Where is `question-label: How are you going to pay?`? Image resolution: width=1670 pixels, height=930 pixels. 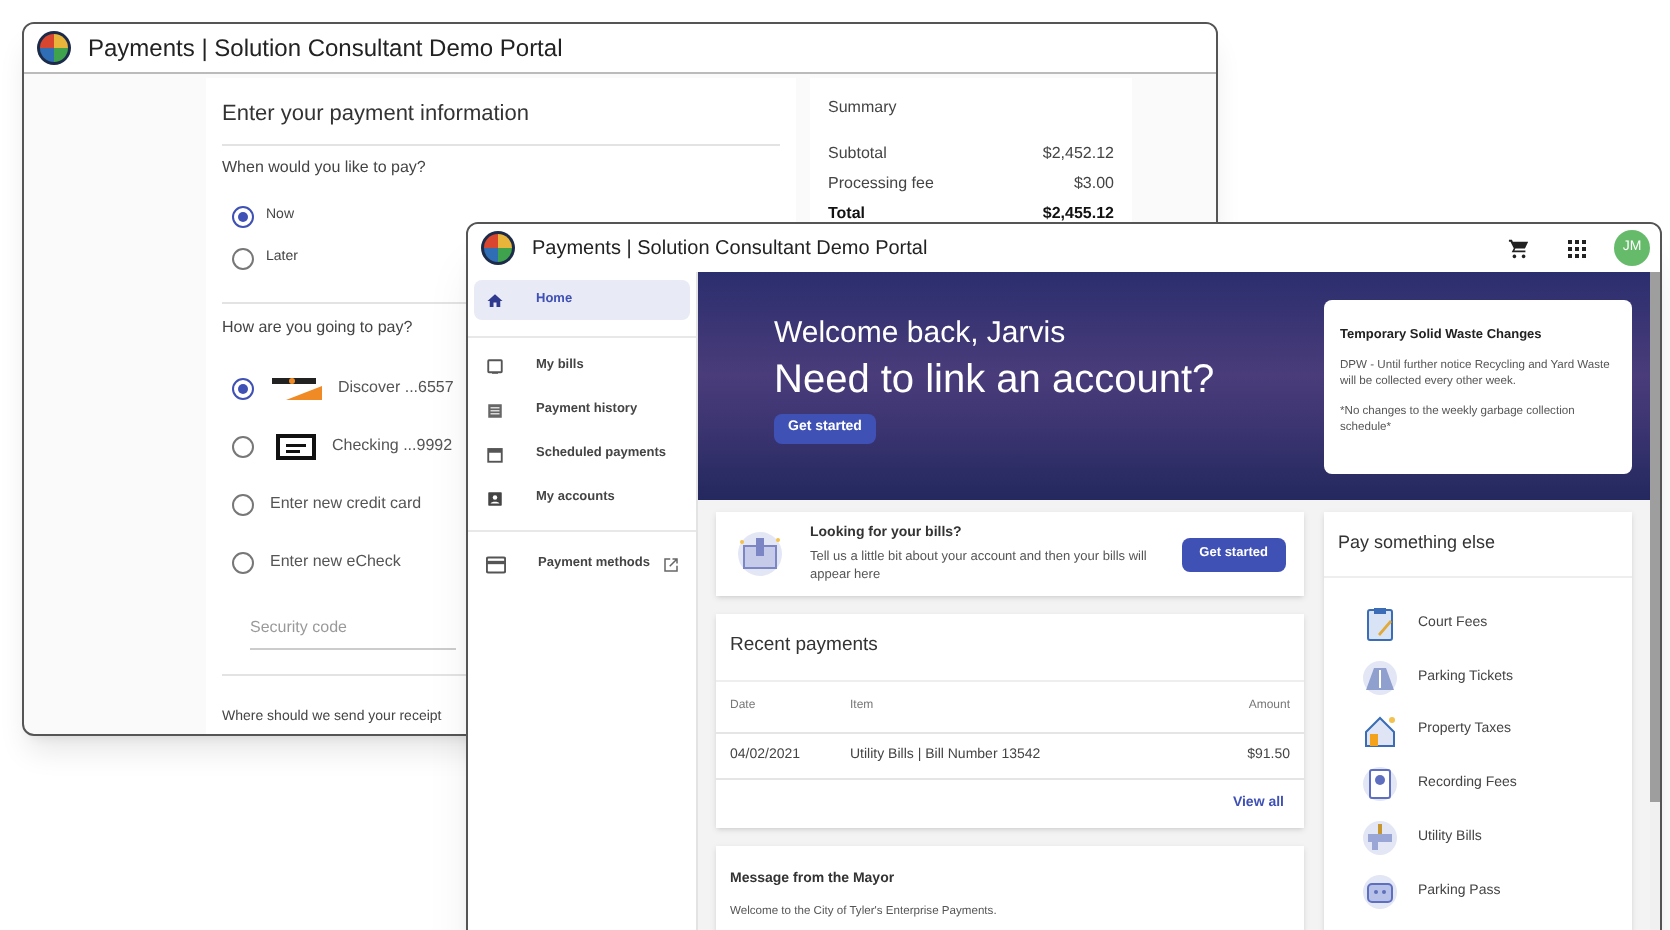
question-label: How are you going to pay? is located at coordinates (318, 327).